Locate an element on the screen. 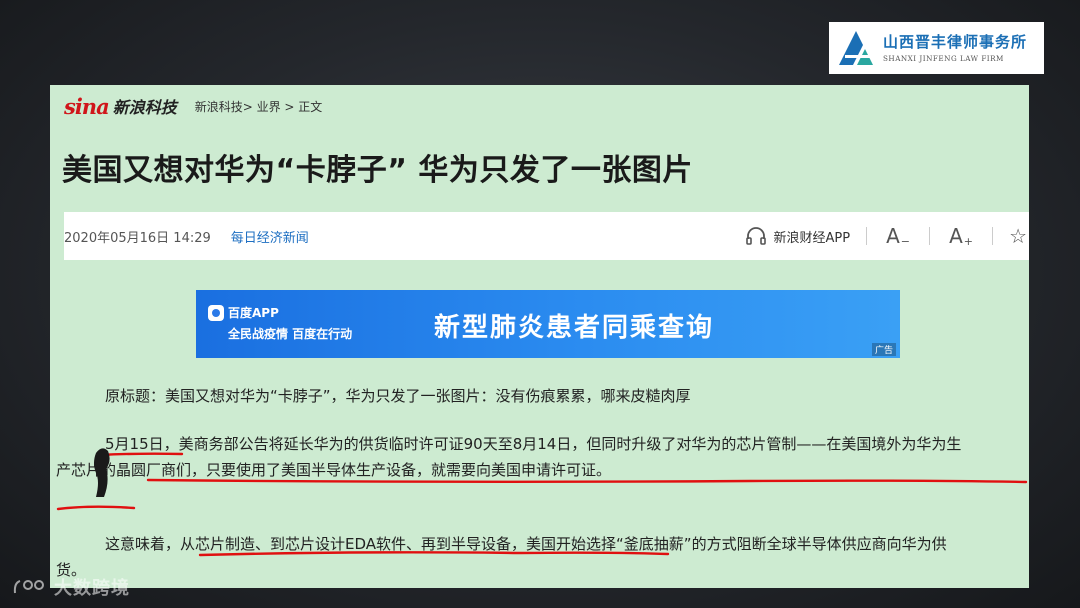 Image resolution: width=1080 pixels, height=608 pixels. site-header: sina 新浪科技 新浪科技> 业界 > 正文 is located at coordinates (193, 106).